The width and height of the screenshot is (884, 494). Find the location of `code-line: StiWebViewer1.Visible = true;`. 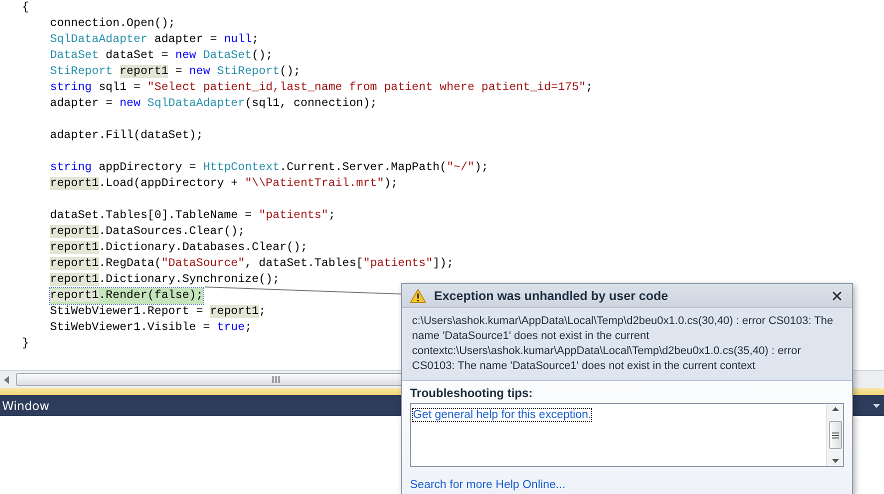

code-line: StiWebViewer1.Visible = true; is located at coordinates (151, 328).